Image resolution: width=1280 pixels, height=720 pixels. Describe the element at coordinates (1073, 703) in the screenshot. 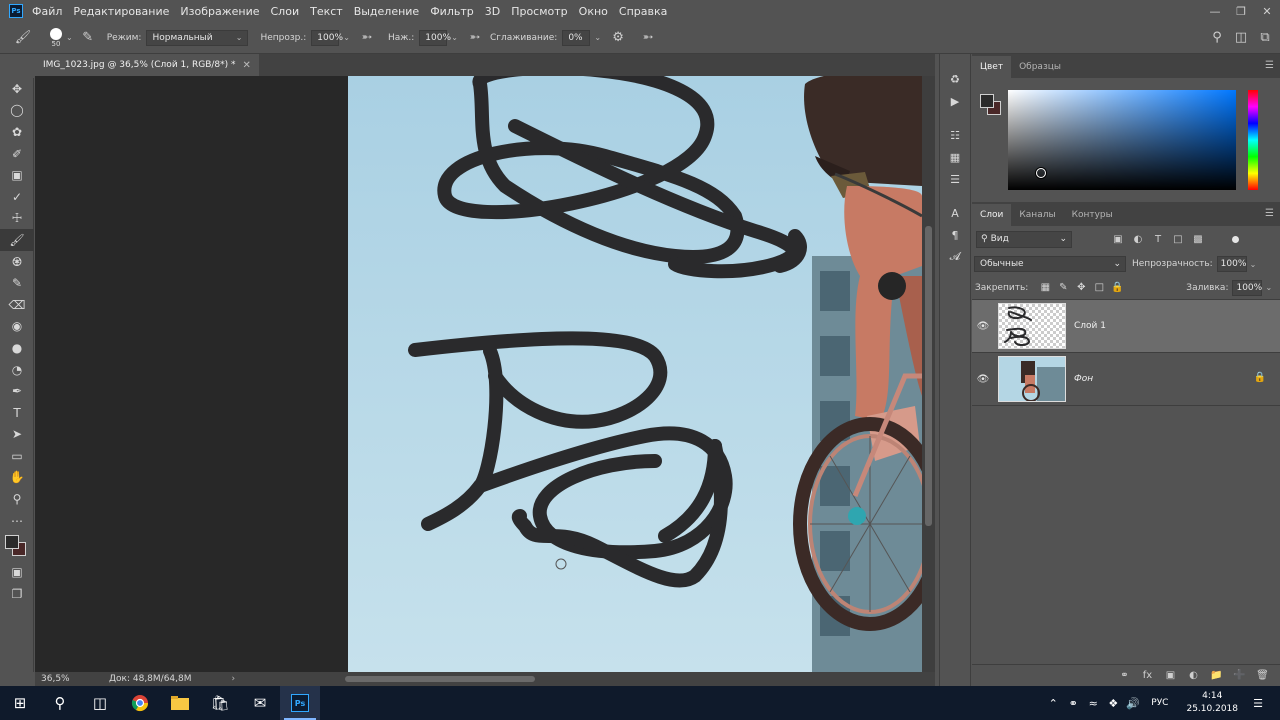

I see `network-icon: ⚭` at that location.